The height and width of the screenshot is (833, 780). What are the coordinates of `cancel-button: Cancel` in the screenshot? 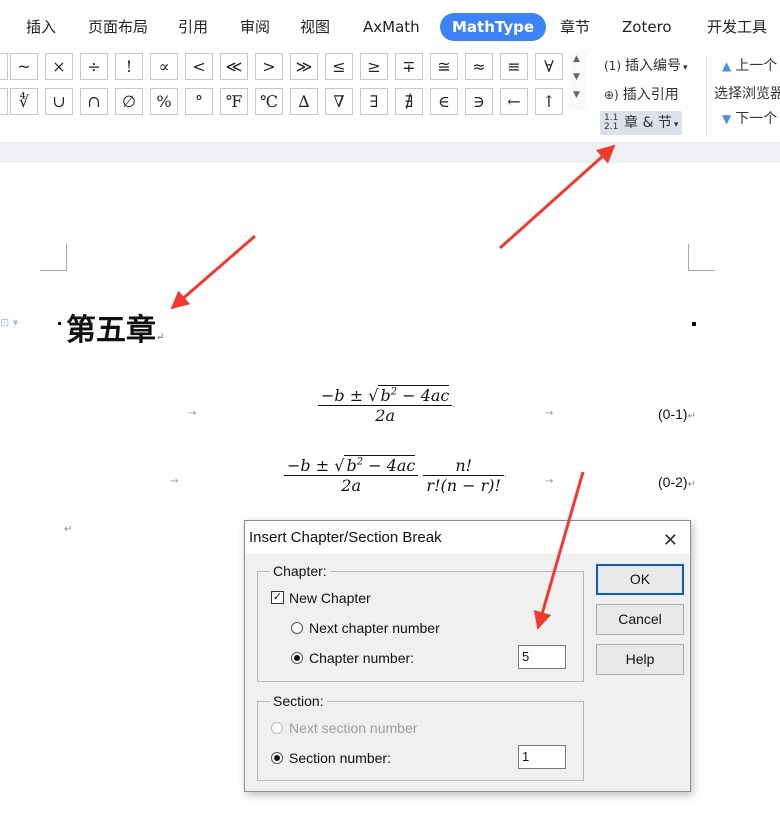 It's located at (640, 619).